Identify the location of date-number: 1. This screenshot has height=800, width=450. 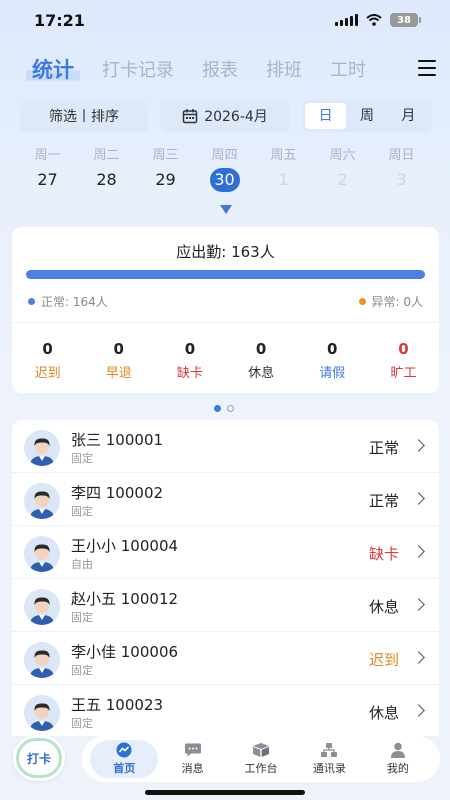
(283, 179).